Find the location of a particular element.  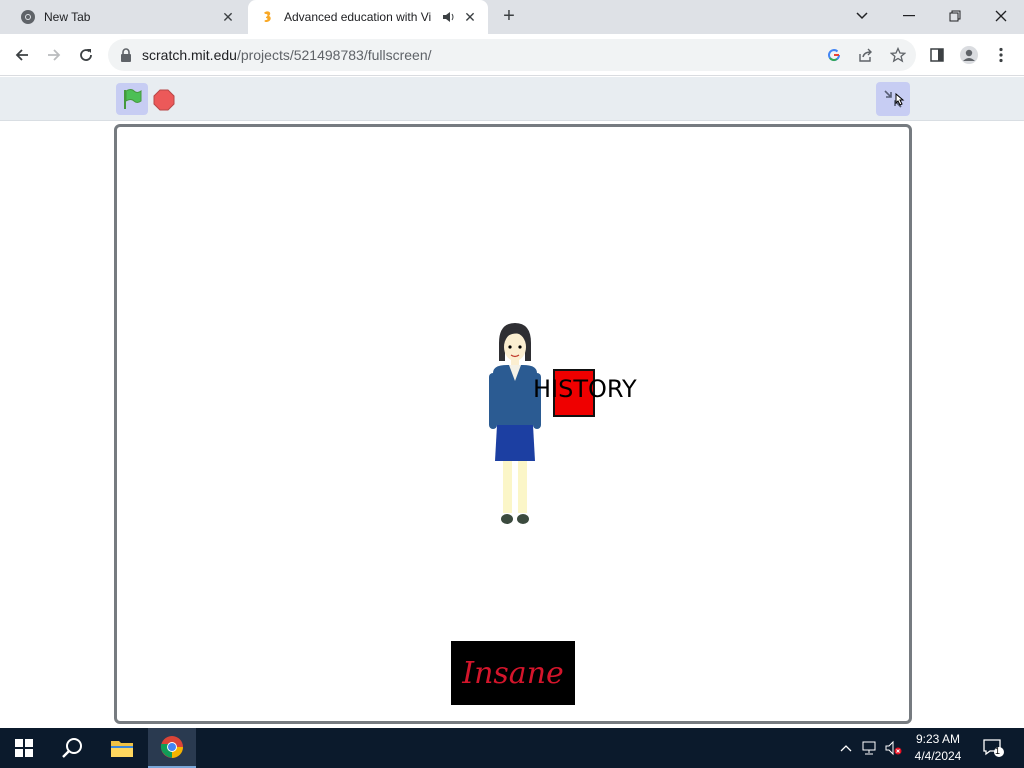

windows-taskbar: 9:23 AM 4/4/2024 1 is located at coordinates (512, 748).